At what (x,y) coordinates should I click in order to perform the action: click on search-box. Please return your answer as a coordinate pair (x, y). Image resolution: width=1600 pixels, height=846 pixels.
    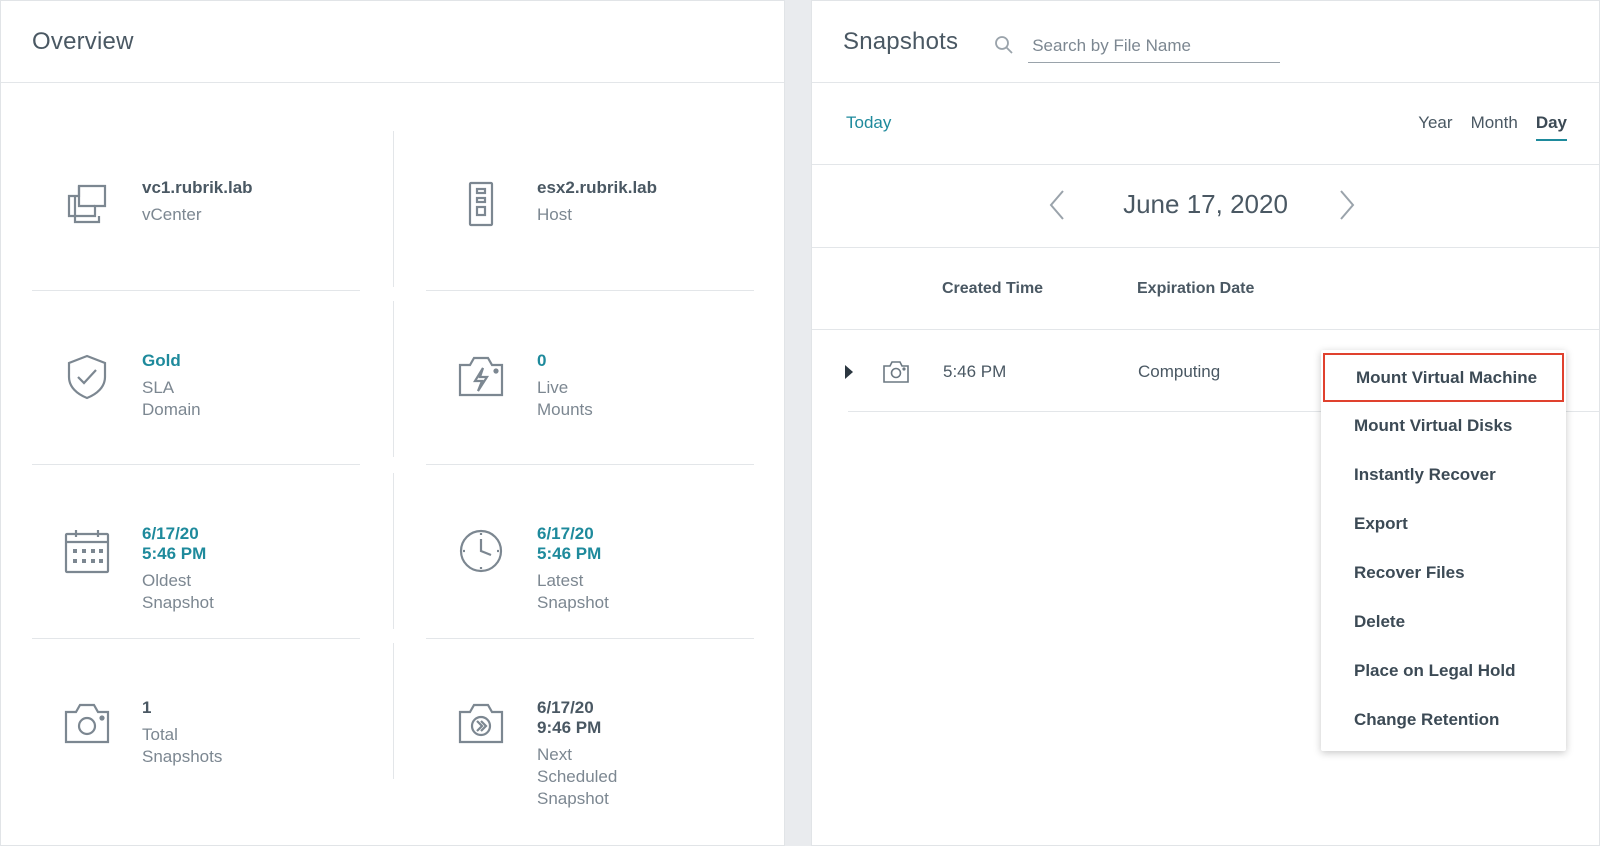
    Looking at the image, I should click on (1137, 47).